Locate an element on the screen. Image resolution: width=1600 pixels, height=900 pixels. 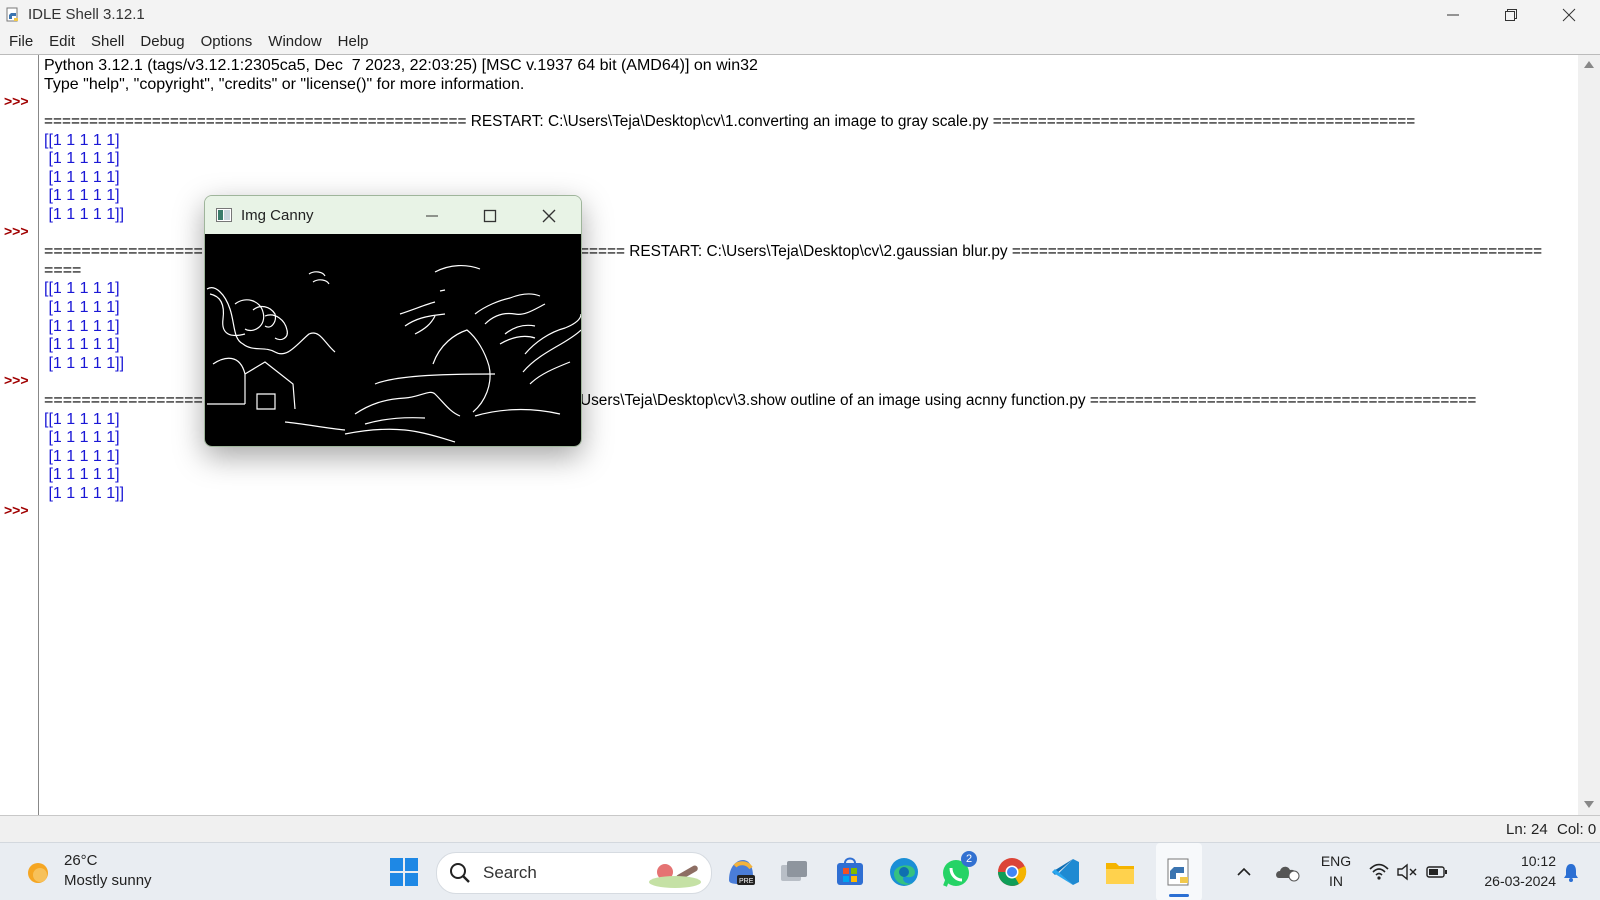
chrome-icon is located at coordinates (1012, 872).